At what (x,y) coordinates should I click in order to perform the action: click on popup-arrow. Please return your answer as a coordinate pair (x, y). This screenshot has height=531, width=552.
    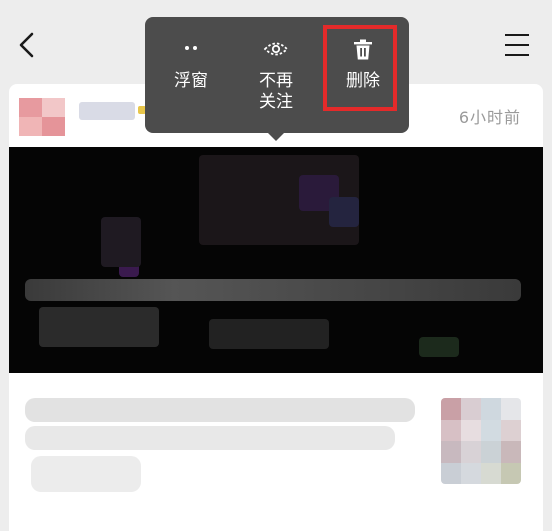
    Looking at the image, I should click on (276, 136).